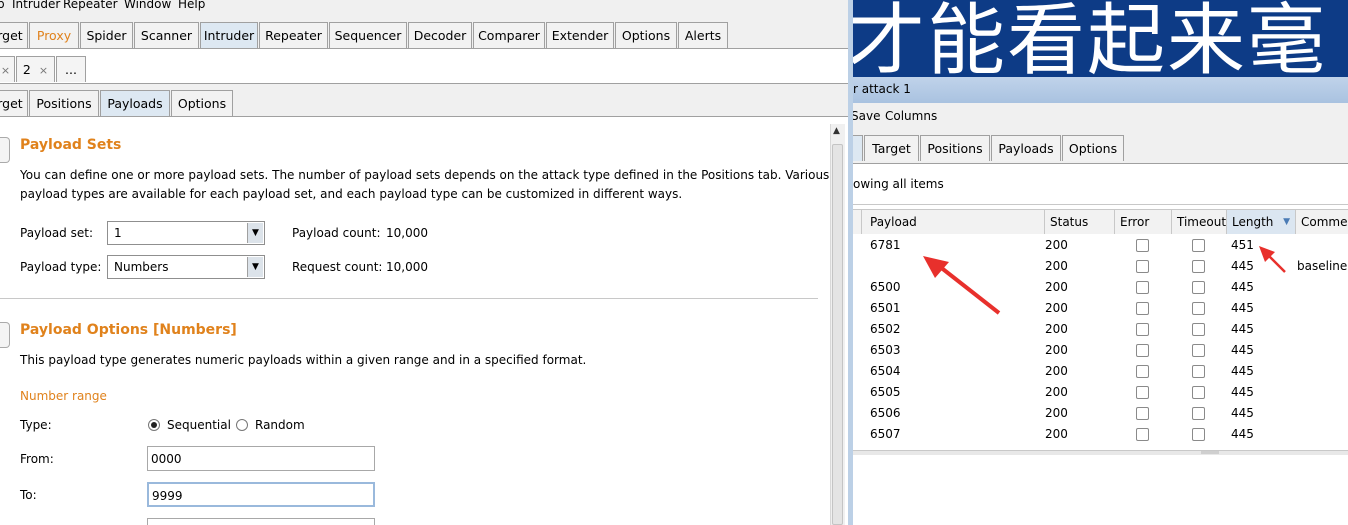  What do you see at coordinates (336, 233) in the screenshot?
I see `payload-count-label: Payload count:` at bounding box center [336, 233].